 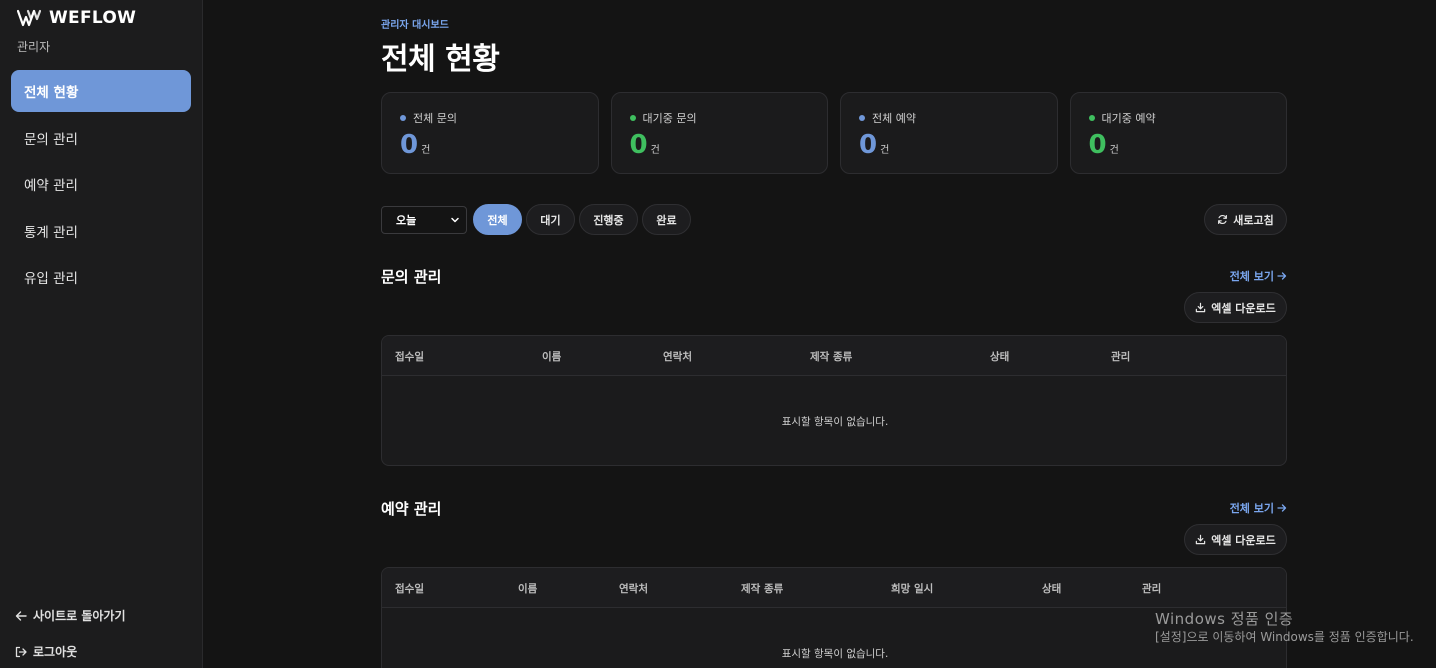 I want to click on pill-label: 완료, so click(x=666, y=220).